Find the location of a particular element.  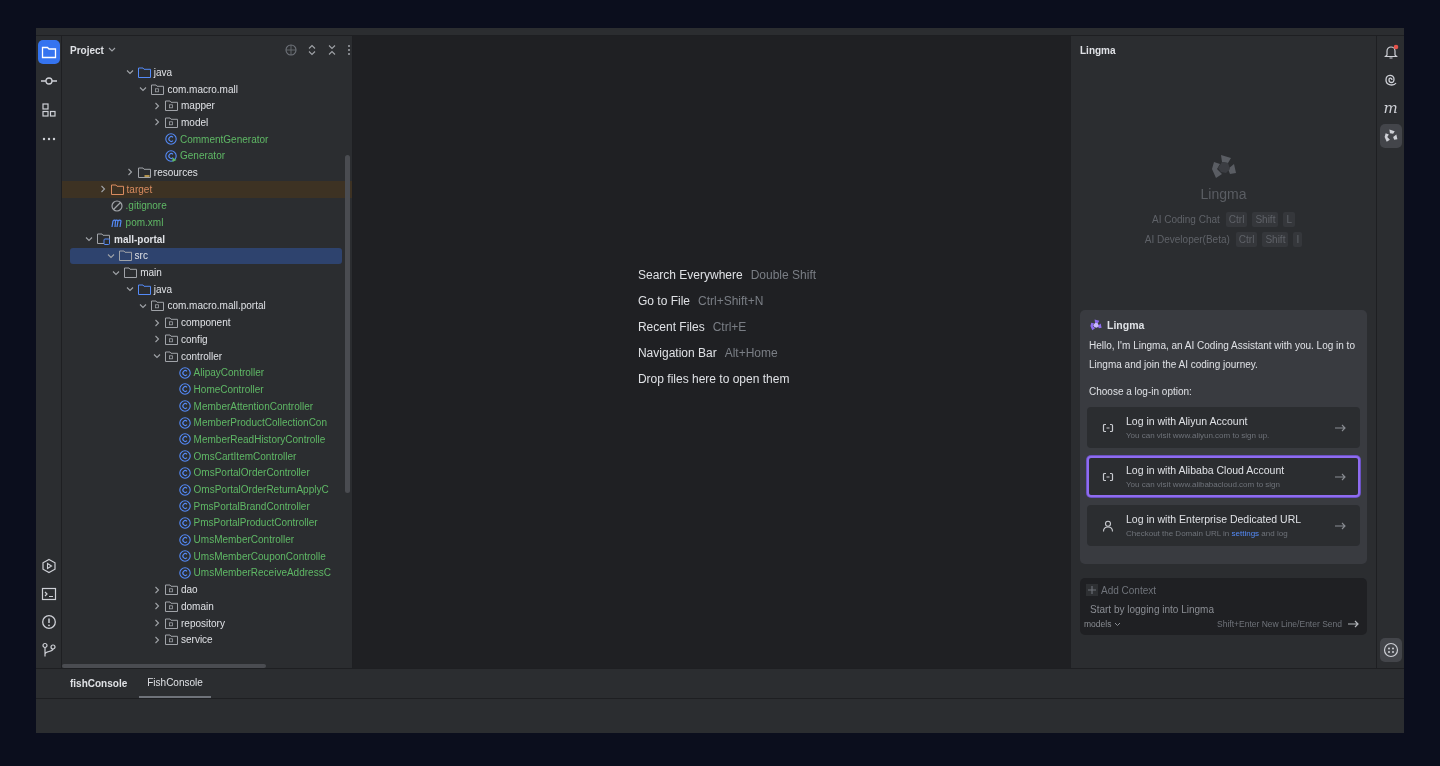

tree-item: CommentGenerator is located at coordinates (207, 139).